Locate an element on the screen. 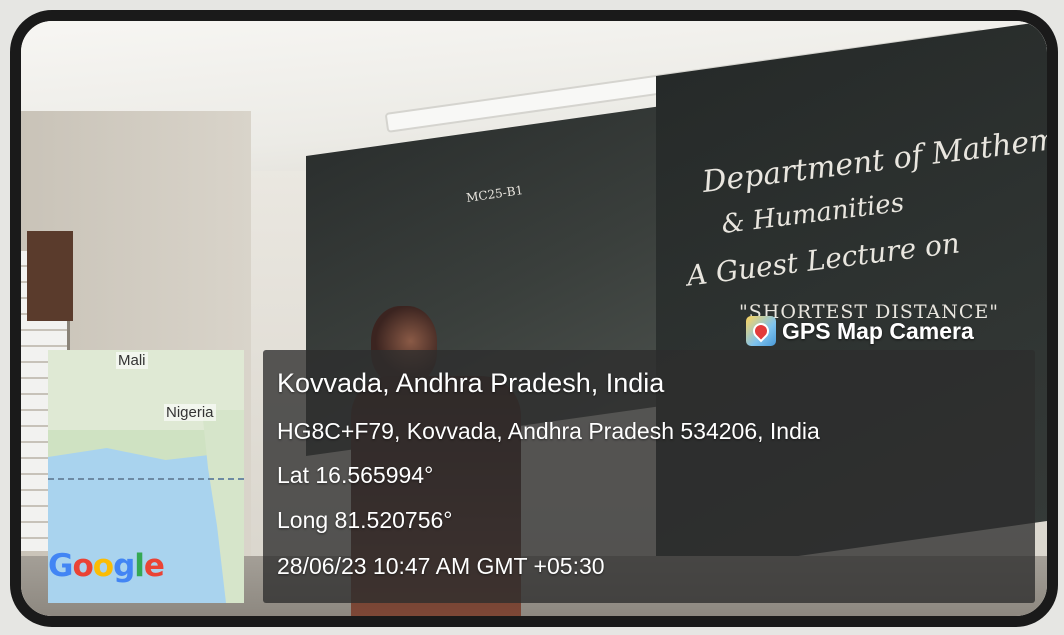  app-name: GPS Map Camera is located at coordinates (878, 330).